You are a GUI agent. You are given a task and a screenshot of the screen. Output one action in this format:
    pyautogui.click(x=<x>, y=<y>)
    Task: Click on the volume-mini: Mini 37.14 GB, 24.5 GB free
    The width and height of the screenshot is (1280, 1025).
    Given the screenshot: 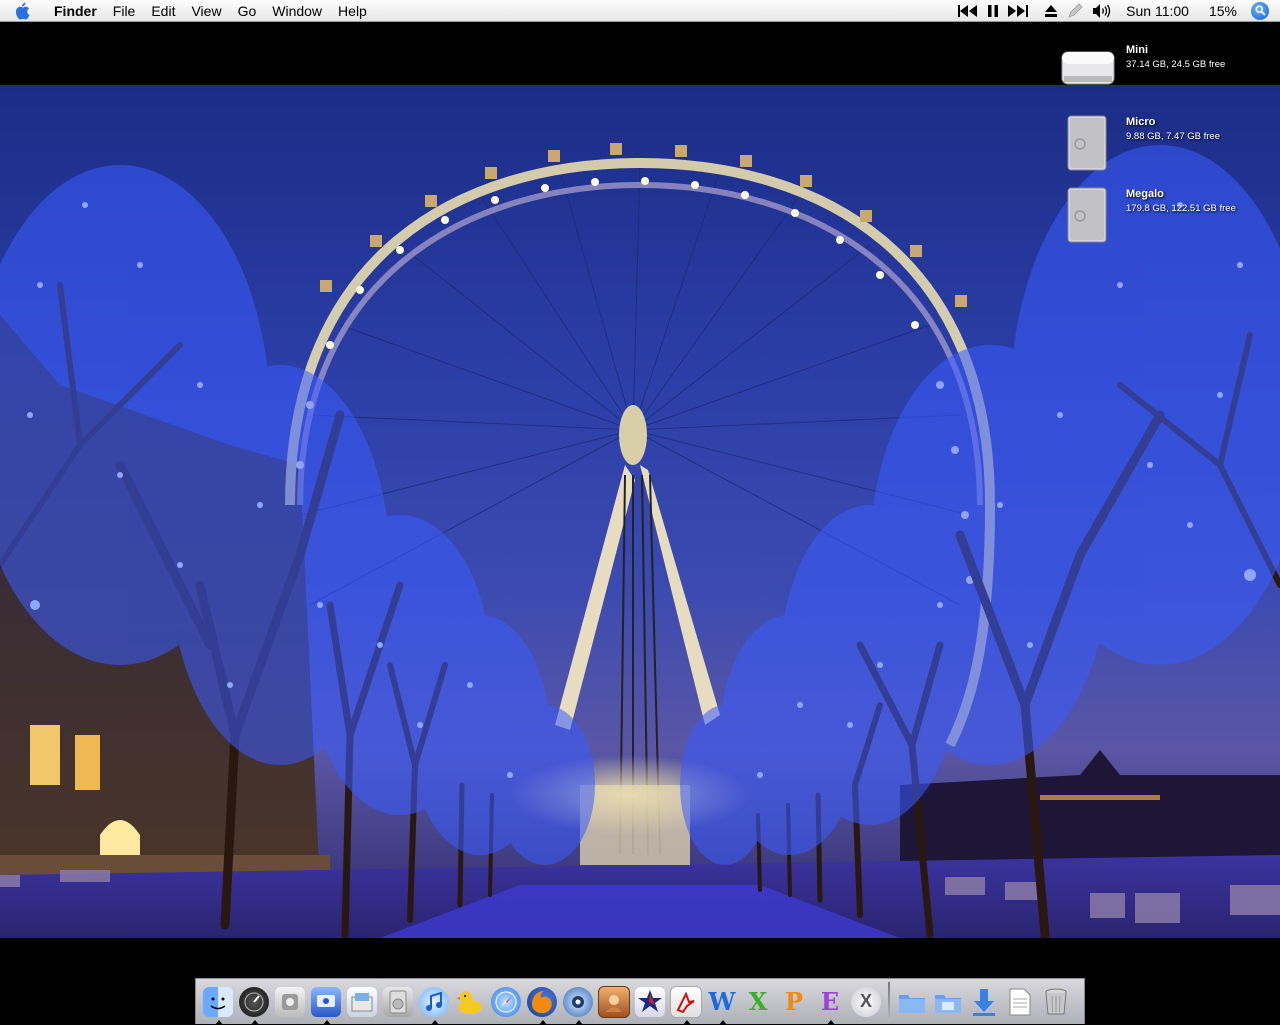 What is the action you would take?
    pyautogui.click(x=1165, y=74)
    